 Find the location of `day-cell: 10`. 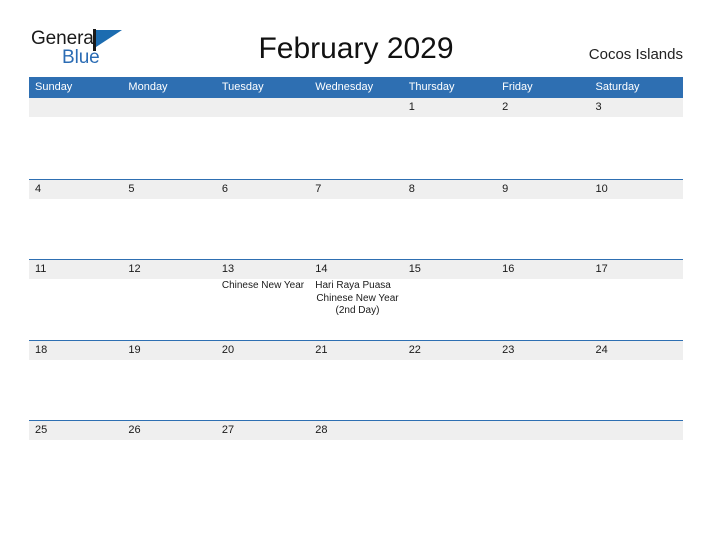

day-cell: 10 is located at coordinates (636, 190).